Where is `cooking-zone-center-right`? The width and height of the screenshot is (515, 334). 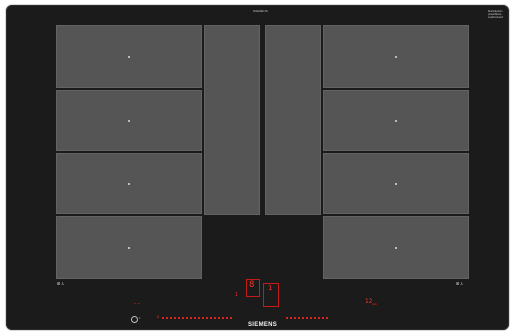 cooking-zone-center-right is located at coordinates (293, 120).